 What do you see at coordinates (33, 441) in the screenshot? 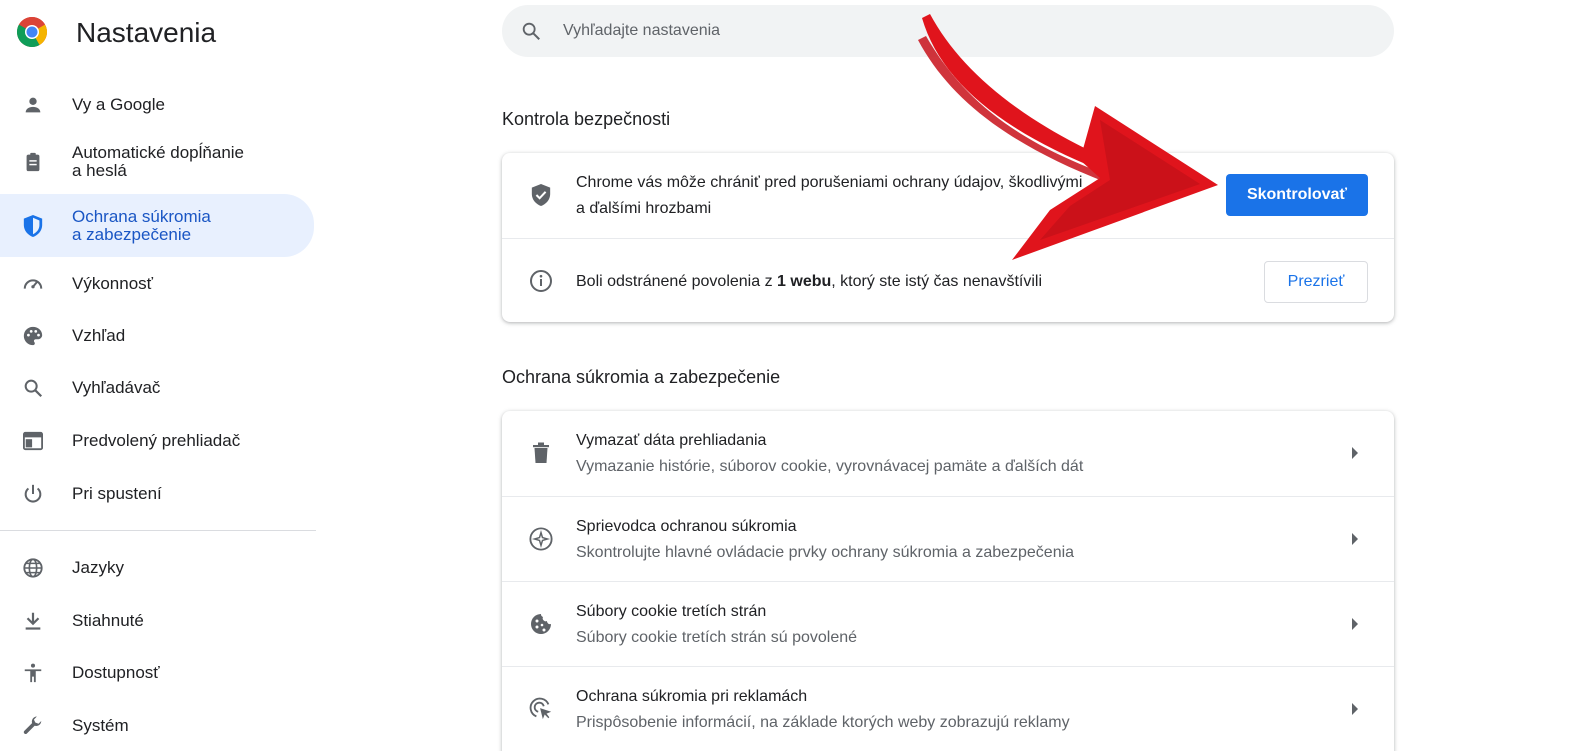
I see `browser-icon` at bounding box center [33, 441].